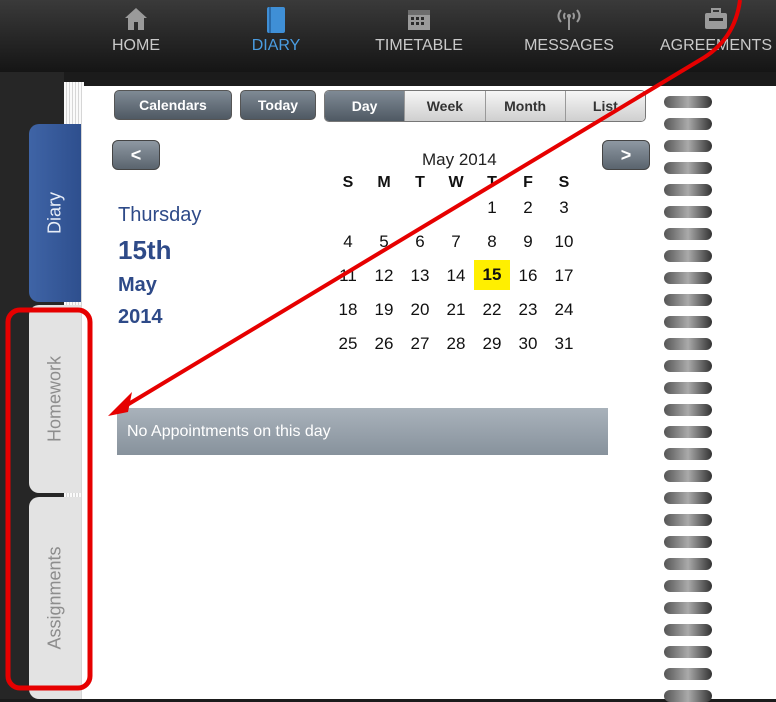 This screenshot has width=776, height=702. Describe the element at coordinates (278, 105) in the screenshot. I see `today-button: Today` at that location.